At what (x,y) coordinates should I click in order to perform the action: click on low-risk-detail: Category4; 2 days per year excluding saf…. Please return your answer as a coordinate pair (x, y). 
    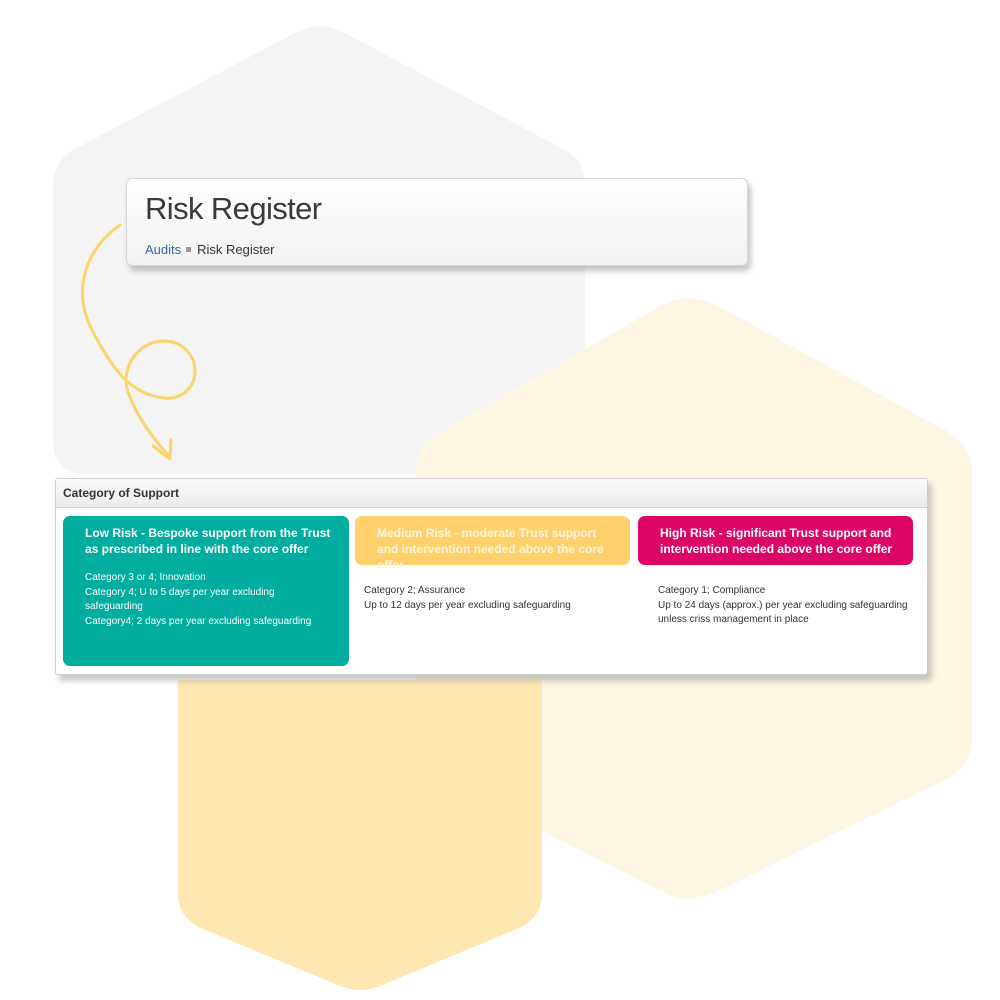
    Looking at the image, I should click on (198, 621).